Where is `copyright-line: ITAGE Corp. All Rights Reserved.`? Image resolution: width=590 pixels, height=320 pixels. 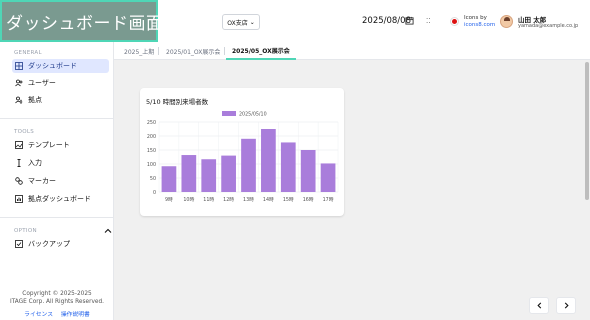
copyright-line: ITAGE Corp. All Rights Reserved. is located at coordinates (57, 302).